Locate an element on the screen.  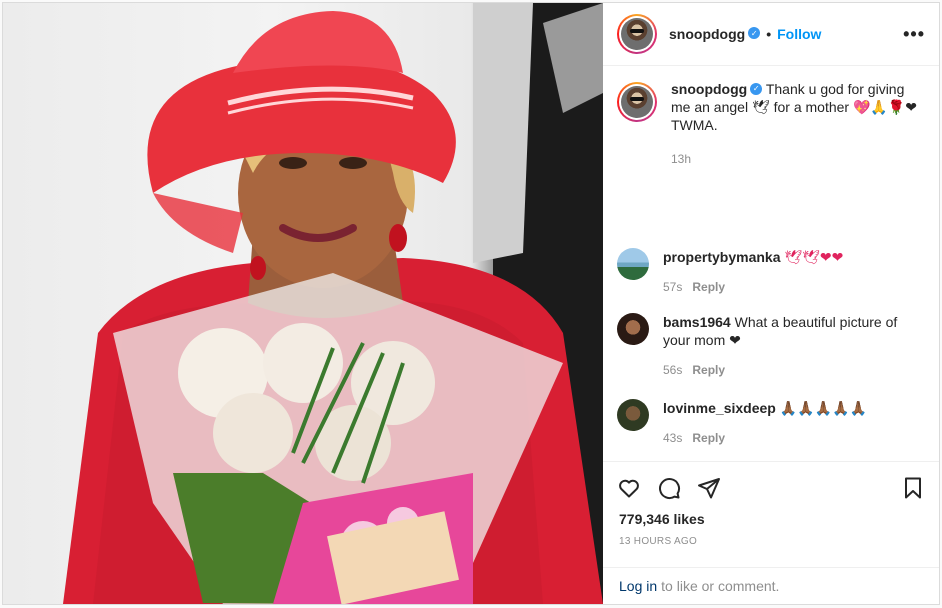
heart-icon is located at coordinates (629, 488).